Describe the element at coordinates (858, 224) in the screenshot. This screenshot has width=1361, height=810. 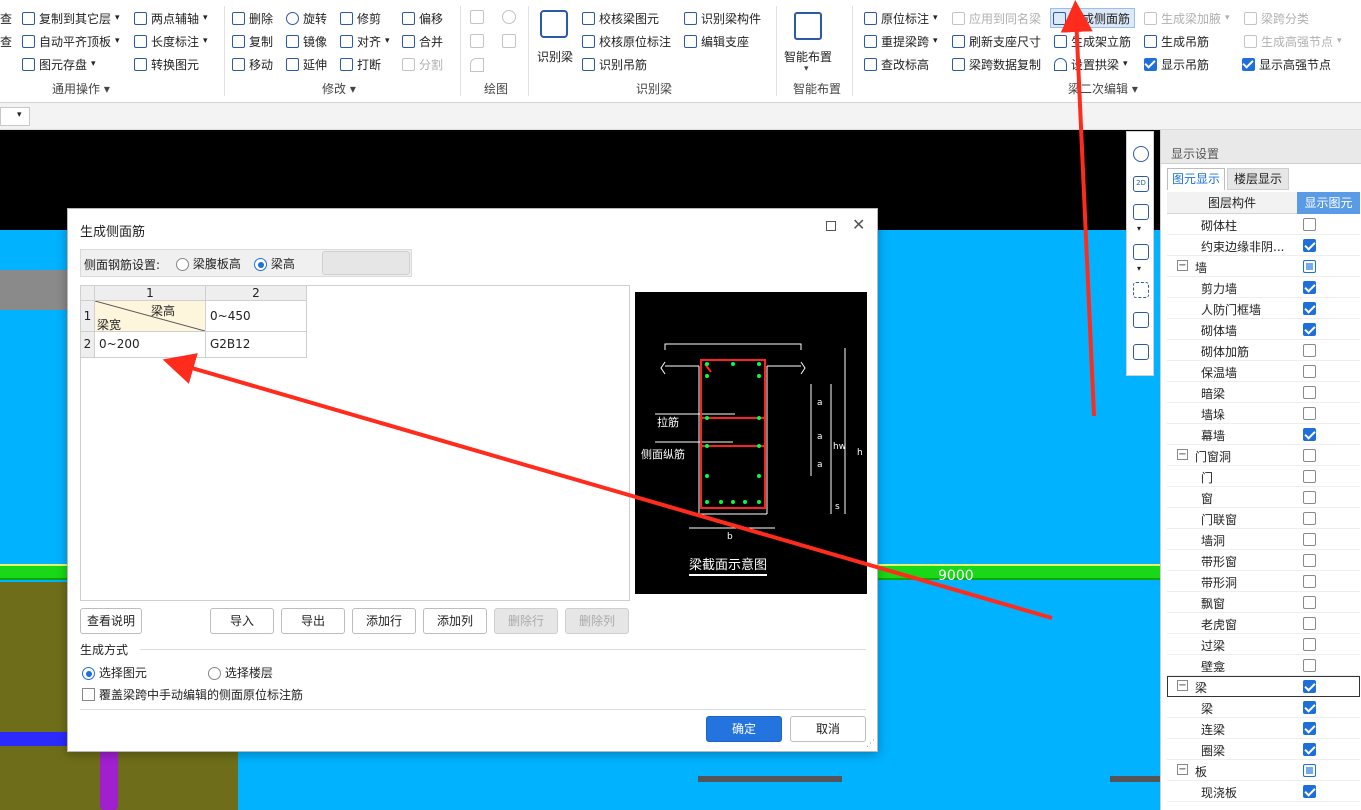
I see `close-icon: ✕` at that location.